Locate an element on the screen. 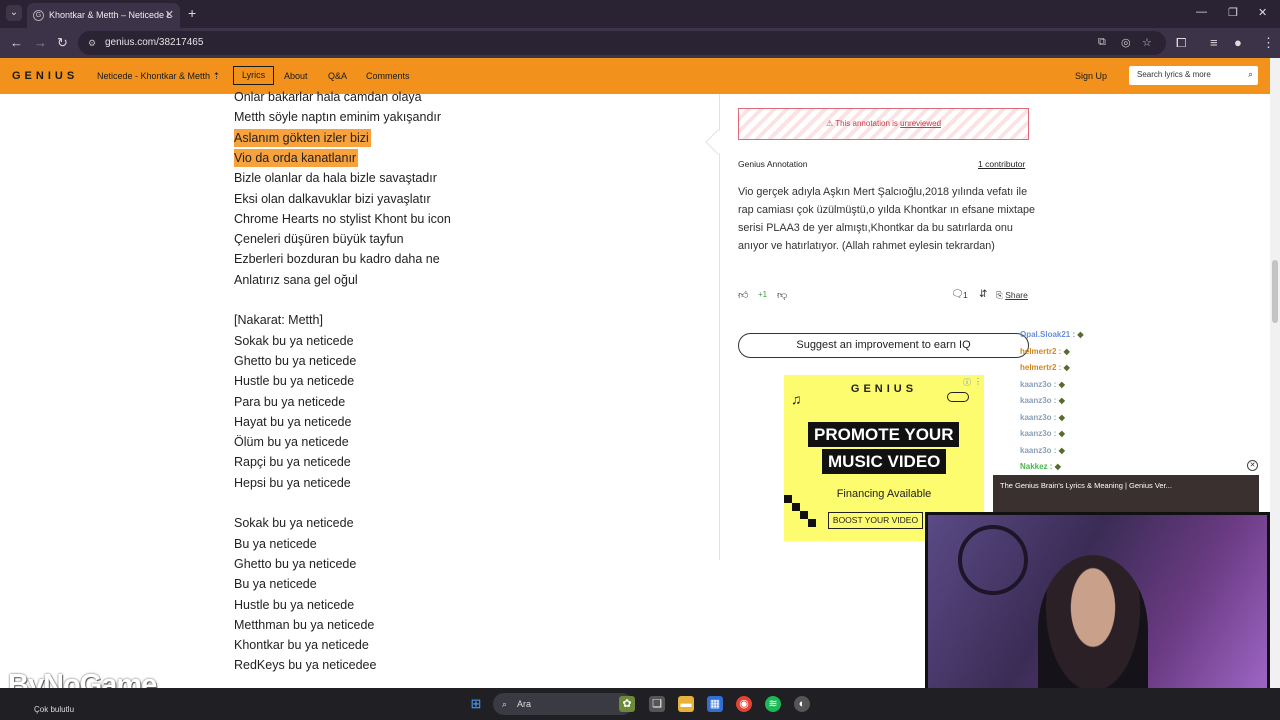  lyric-line: Çeneleri düşüren büyük tayfun is located at coordinates (319, 239).